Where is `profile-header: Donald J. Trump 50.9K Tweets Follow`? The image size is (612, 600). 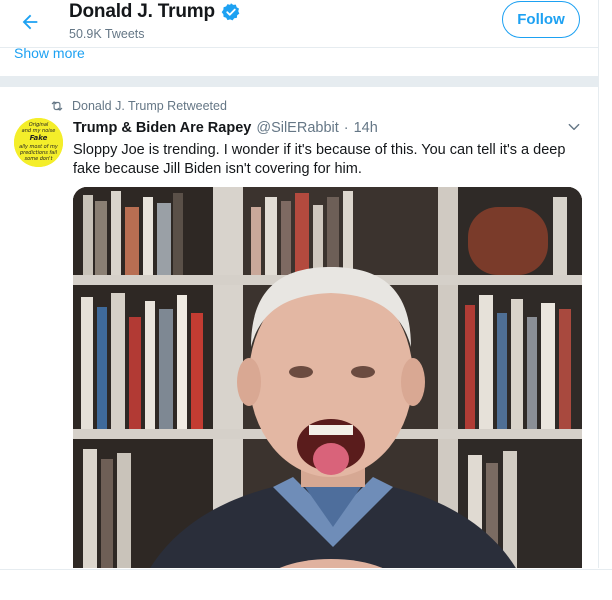 profile-header: Donald J. Trump 50.9K Tweets Follow is located at coordinates (299, 22).